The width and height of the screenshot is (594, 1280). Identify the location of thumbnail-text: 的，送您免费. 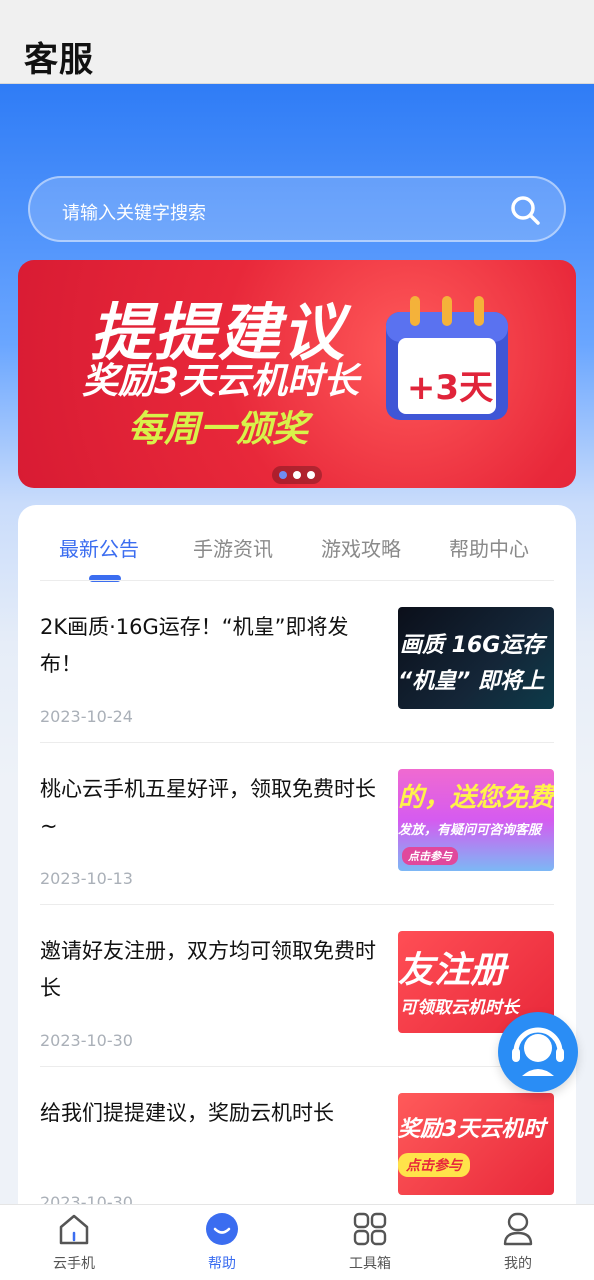
(476, 798).